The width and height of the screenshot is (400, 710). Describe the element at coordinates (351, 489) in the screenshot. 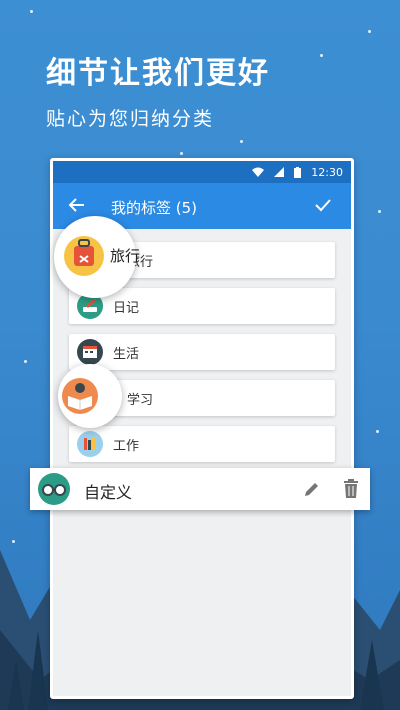

I see `delete-icon` at that location.